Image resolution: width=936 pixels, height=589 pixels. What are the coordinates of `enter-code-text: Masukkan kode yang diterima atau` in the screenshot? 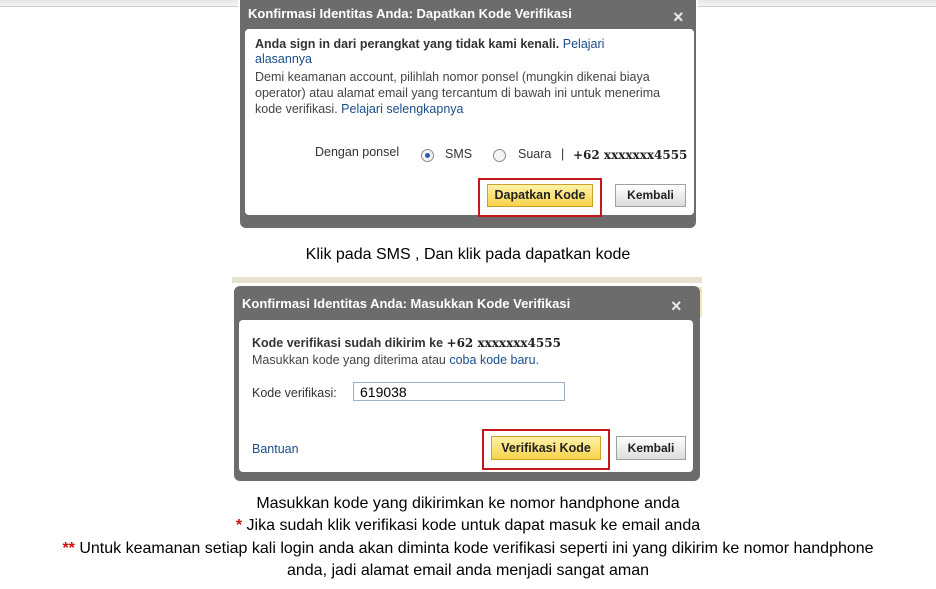 It's located at (349, 360).